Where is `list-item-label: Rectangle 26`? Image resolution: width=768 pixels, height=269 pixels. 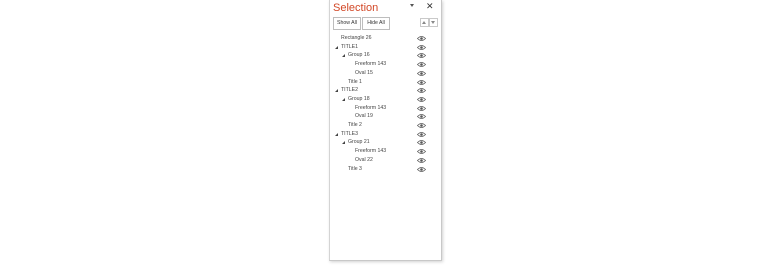
list-item-label: Rectangle 26 is located at coordinates (356, 38).